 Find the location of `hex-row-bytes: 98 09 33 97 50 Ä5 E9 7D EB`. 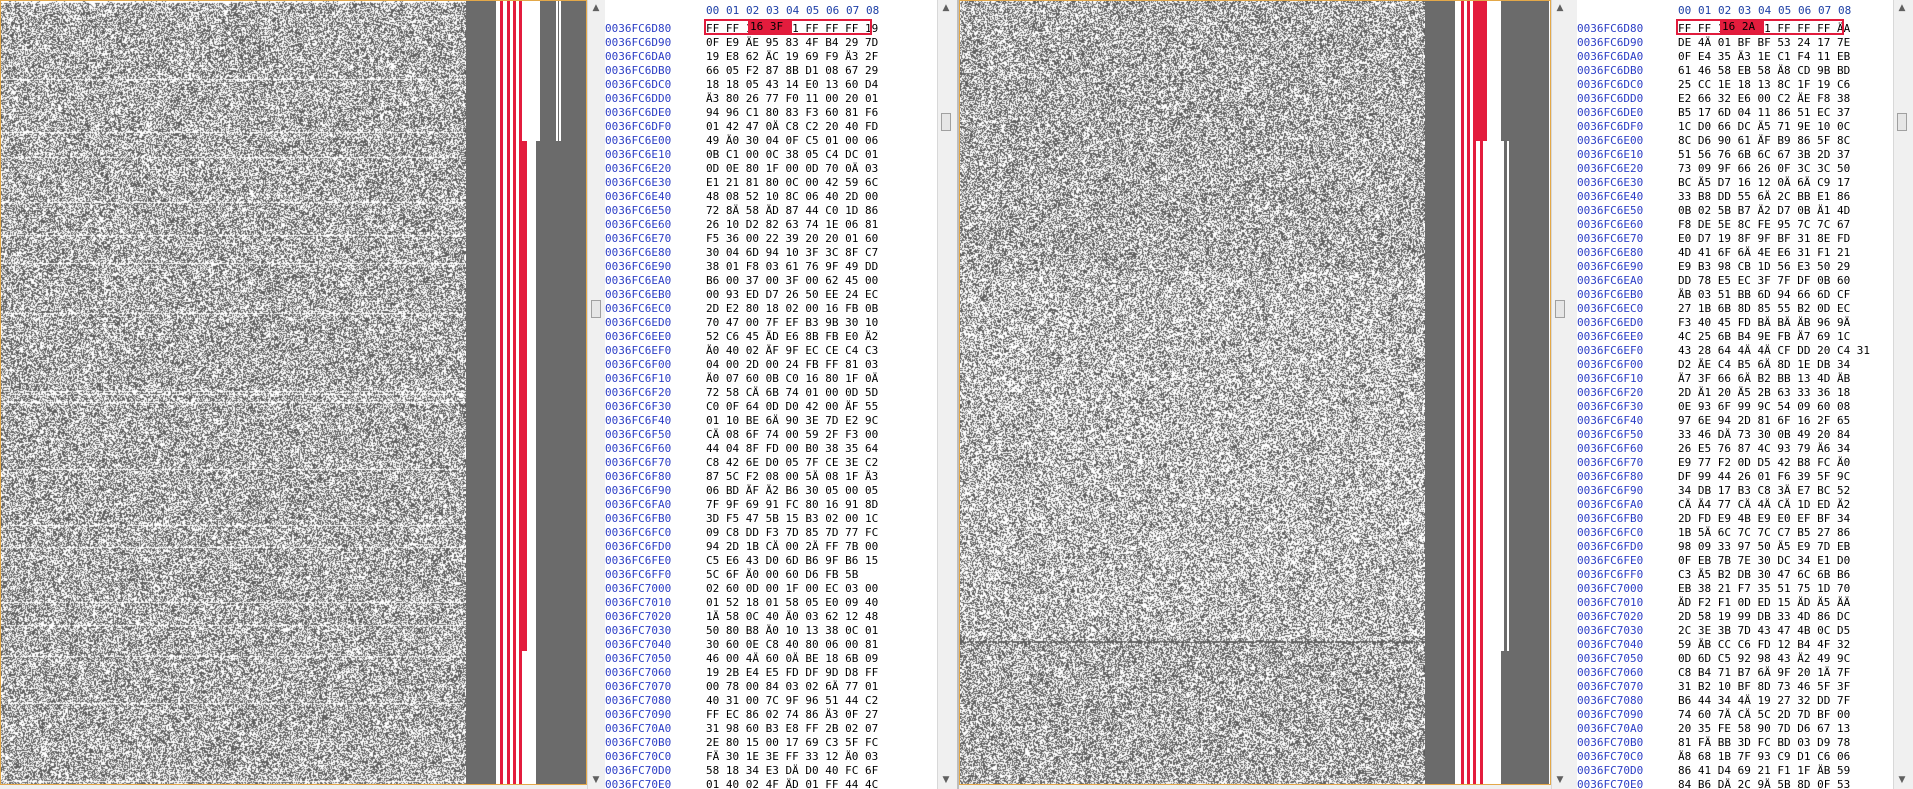

hex-row-bytes: 98 09 33 97 50 Ä5 E9 7D EB is located at coordinates (1764, 546).